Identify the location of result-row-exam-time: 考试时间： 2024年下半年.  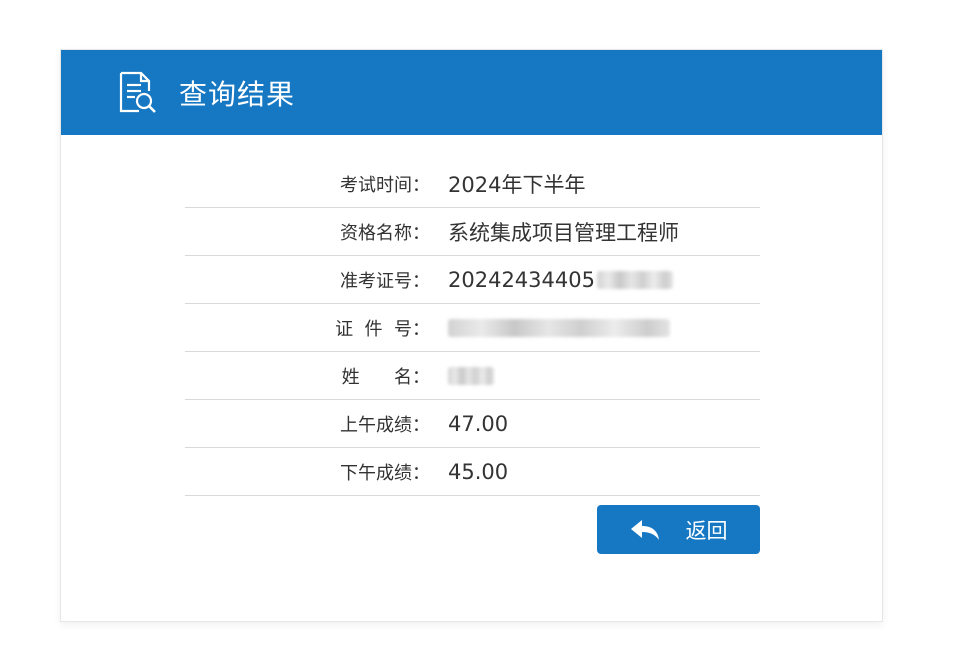
(472, 184).